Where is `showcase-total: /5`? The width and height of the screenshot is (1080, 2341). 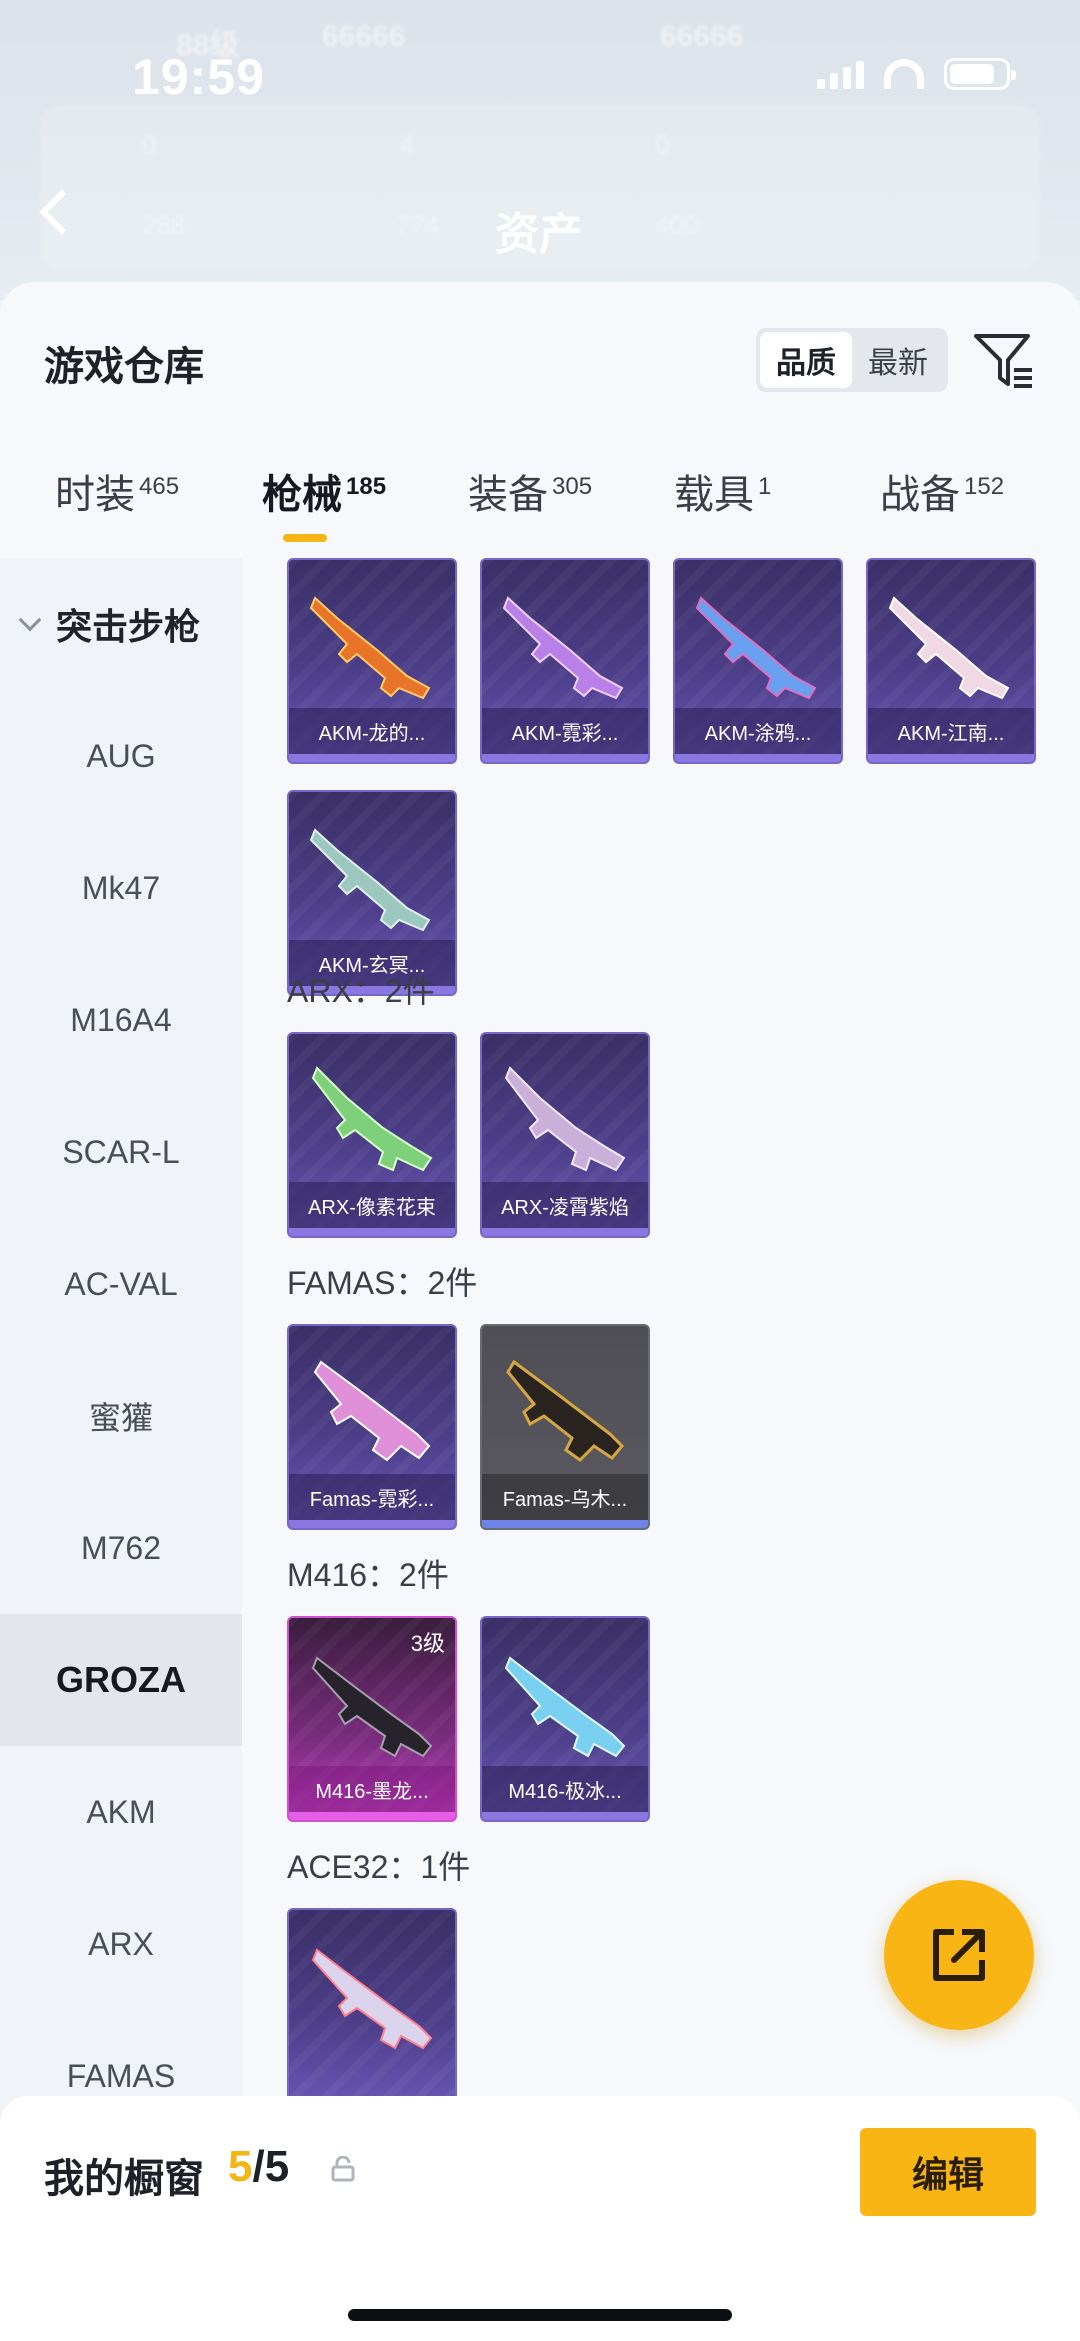
showcase-total: /5 is located at coordinates (271, 2166).